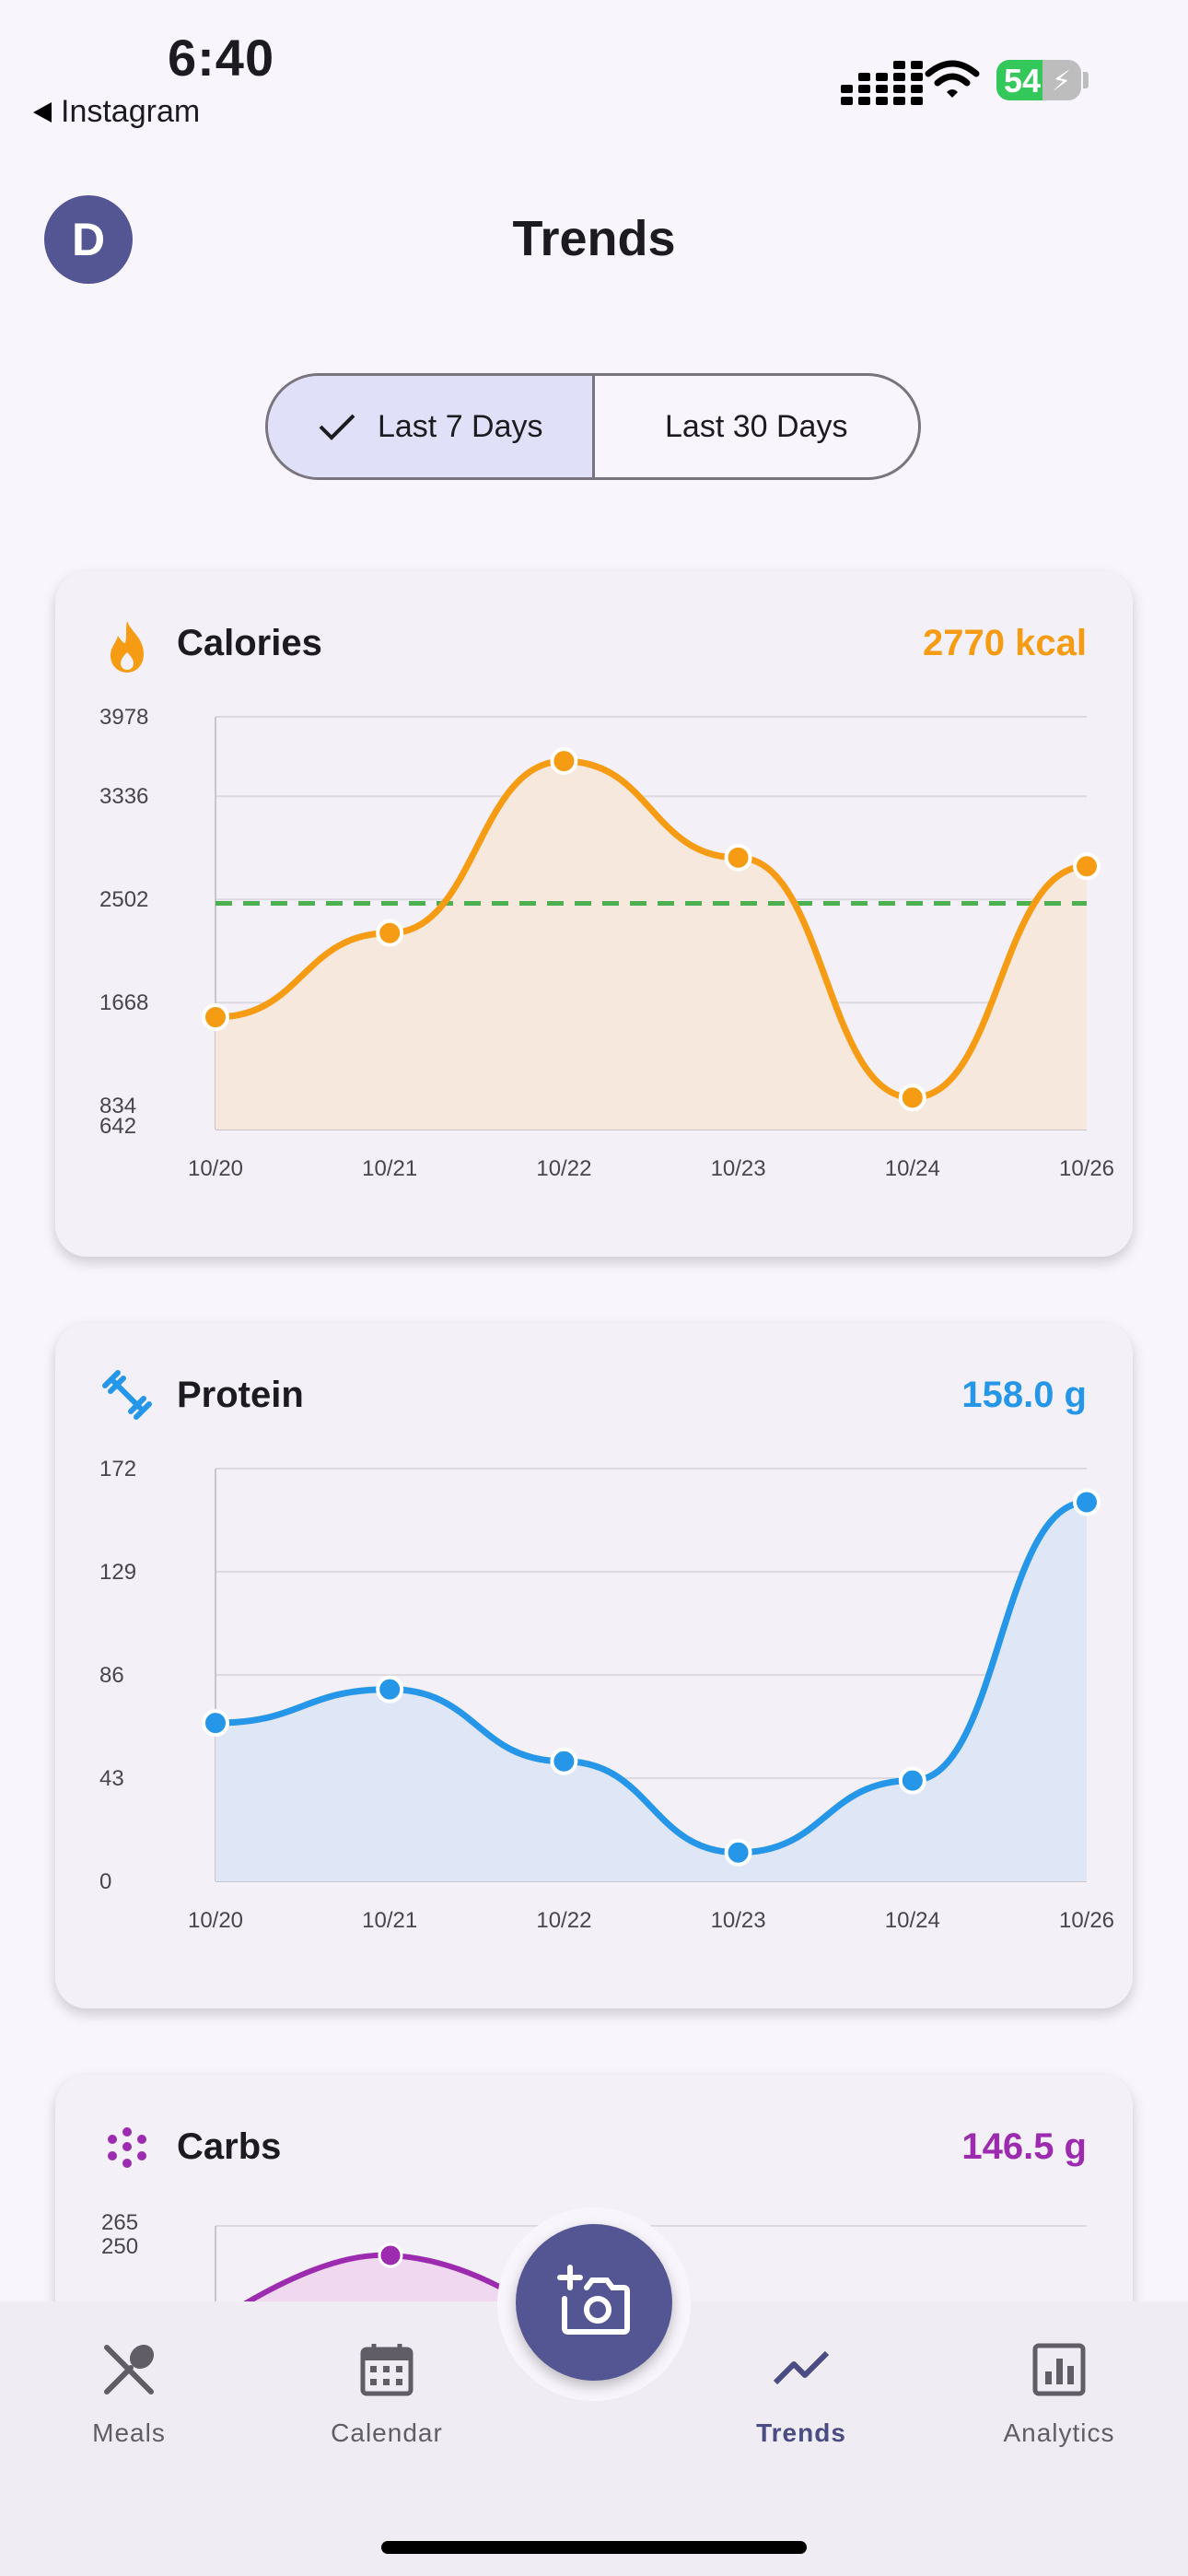  Describe the element at coordinates (221, 58) in the screenshot. I see `status-time: 6:40` at that location.